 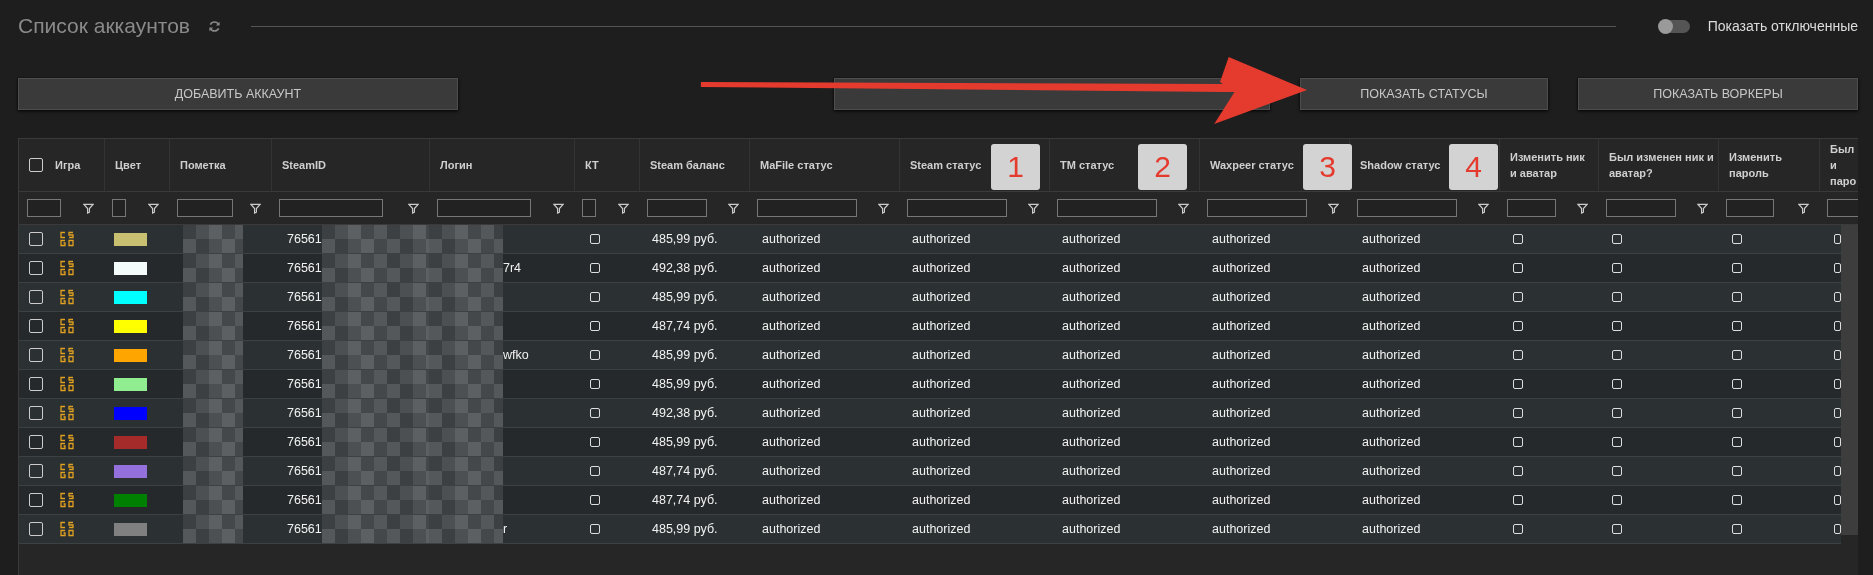 What do you see at coordinates (214, 26) in the screenshot?
I see `refresh-icon` at bounding box center [214, 26].